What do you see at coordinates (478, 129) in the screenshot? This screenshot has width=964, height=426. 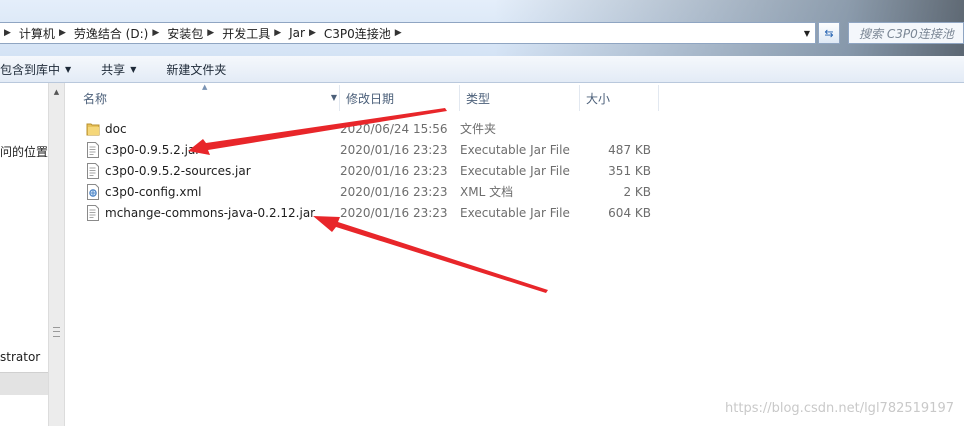 I see `file-type: 文件夹` at bounding box center [478, 129].